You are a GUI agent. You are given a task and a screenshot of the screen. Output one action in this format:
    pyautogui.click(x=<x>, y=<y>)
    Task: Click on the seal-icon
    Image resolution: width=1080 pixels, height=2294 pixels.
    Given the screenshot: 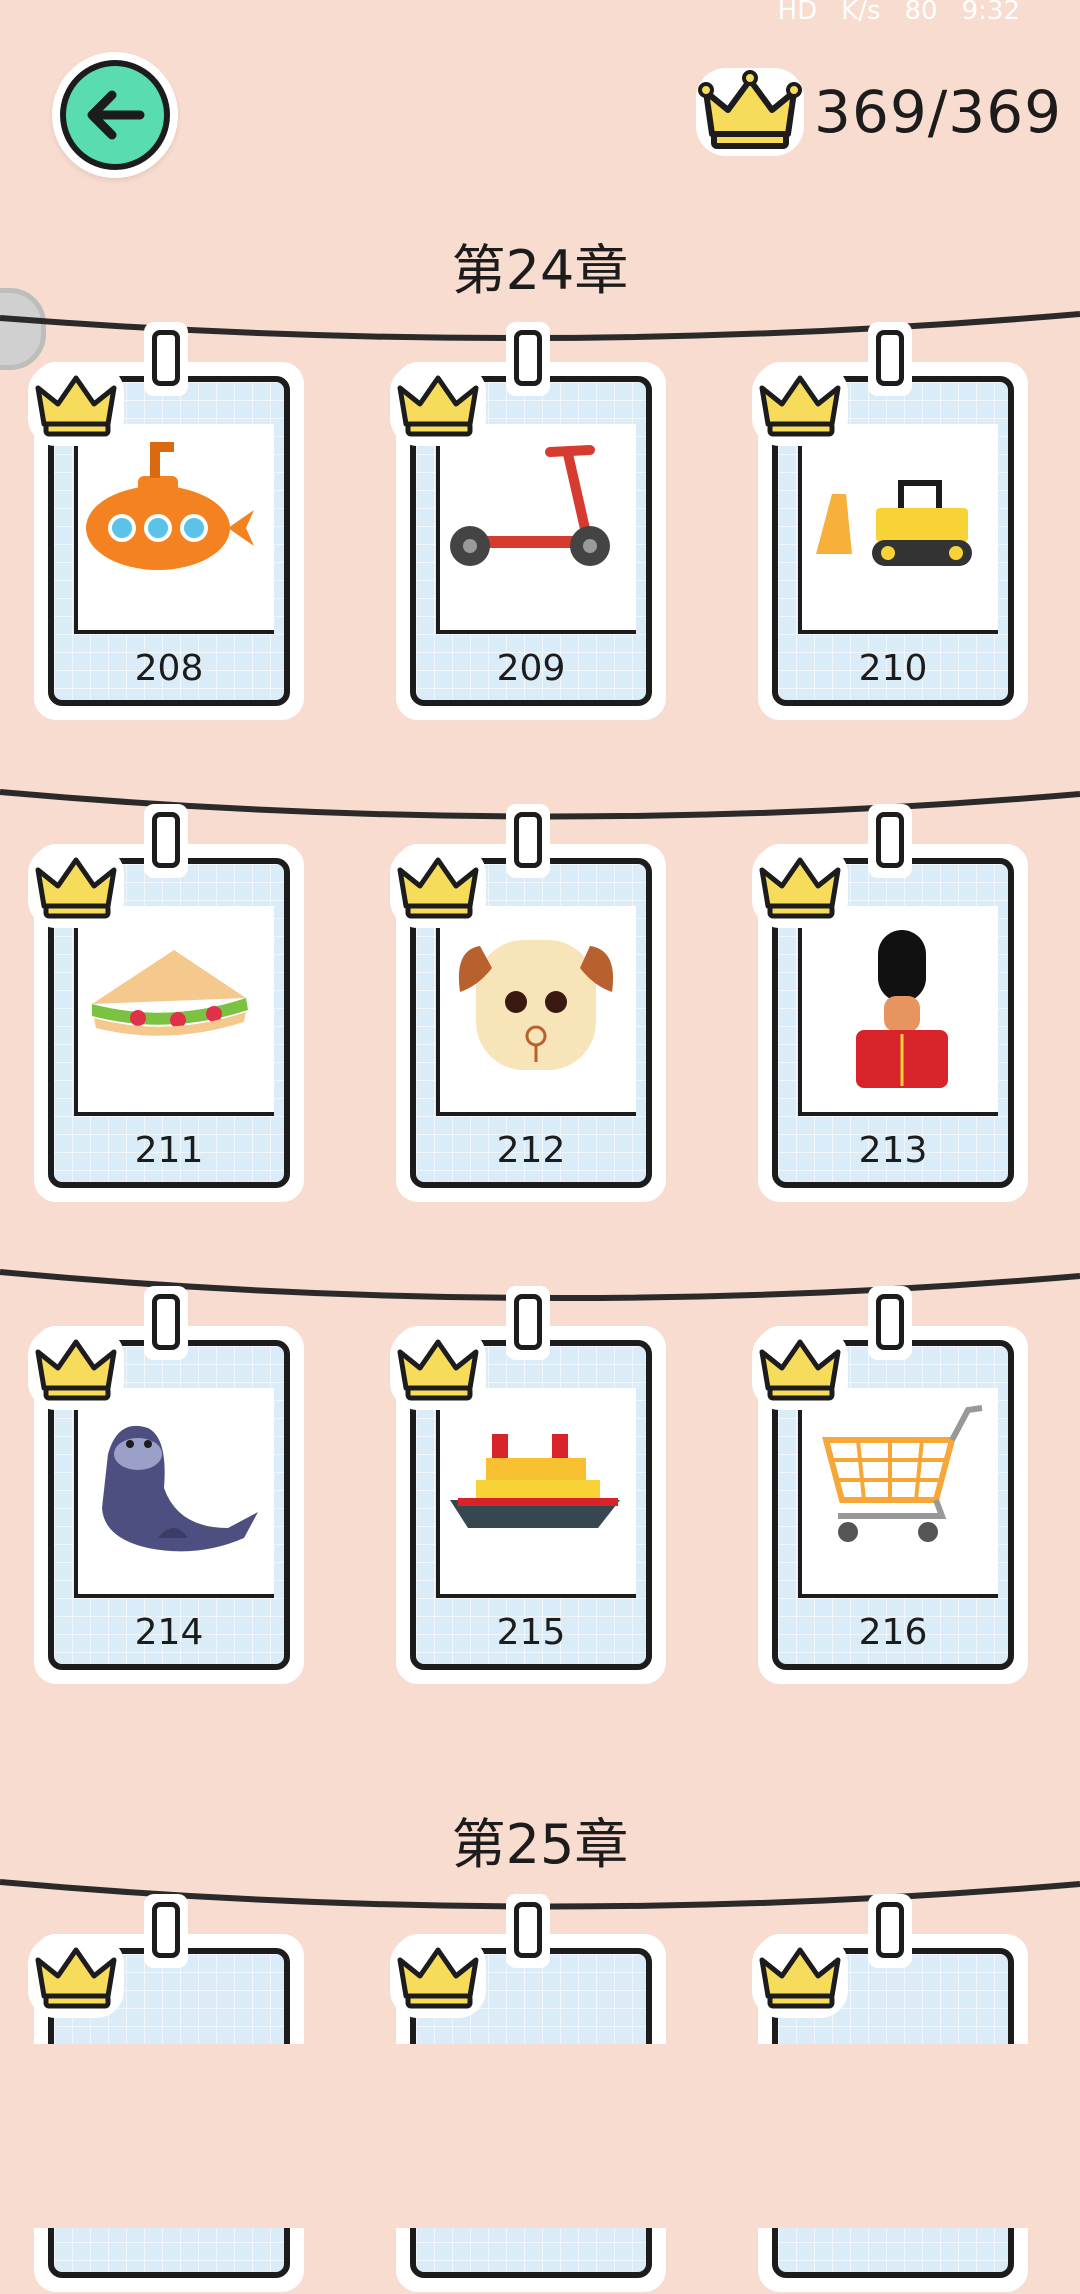 What is the action you would take?
    pyautogui.click(x=180, y=1488)
    